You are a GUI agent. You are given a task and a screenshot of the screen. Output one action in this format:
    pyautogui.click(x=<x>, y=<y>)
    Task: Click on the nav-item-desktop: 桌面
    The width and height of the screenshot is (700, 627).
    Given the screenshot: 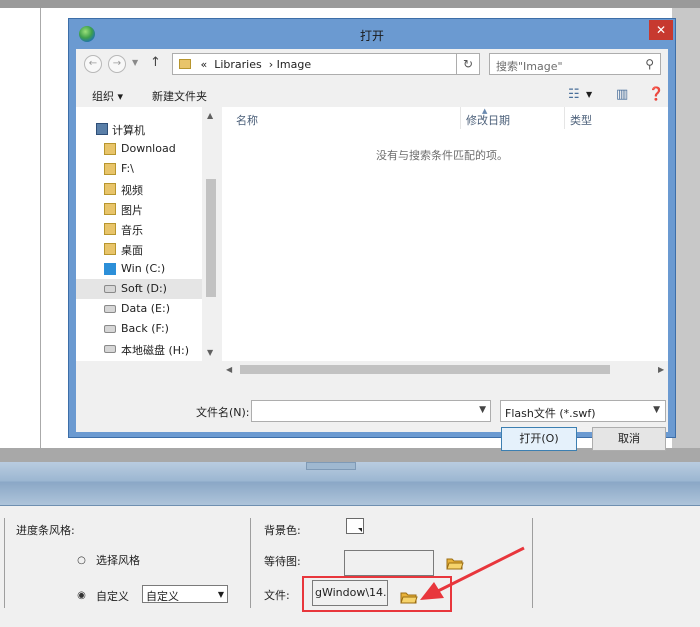 What is the action you would take?
    pyautogui.click(x=141, y=249)
    